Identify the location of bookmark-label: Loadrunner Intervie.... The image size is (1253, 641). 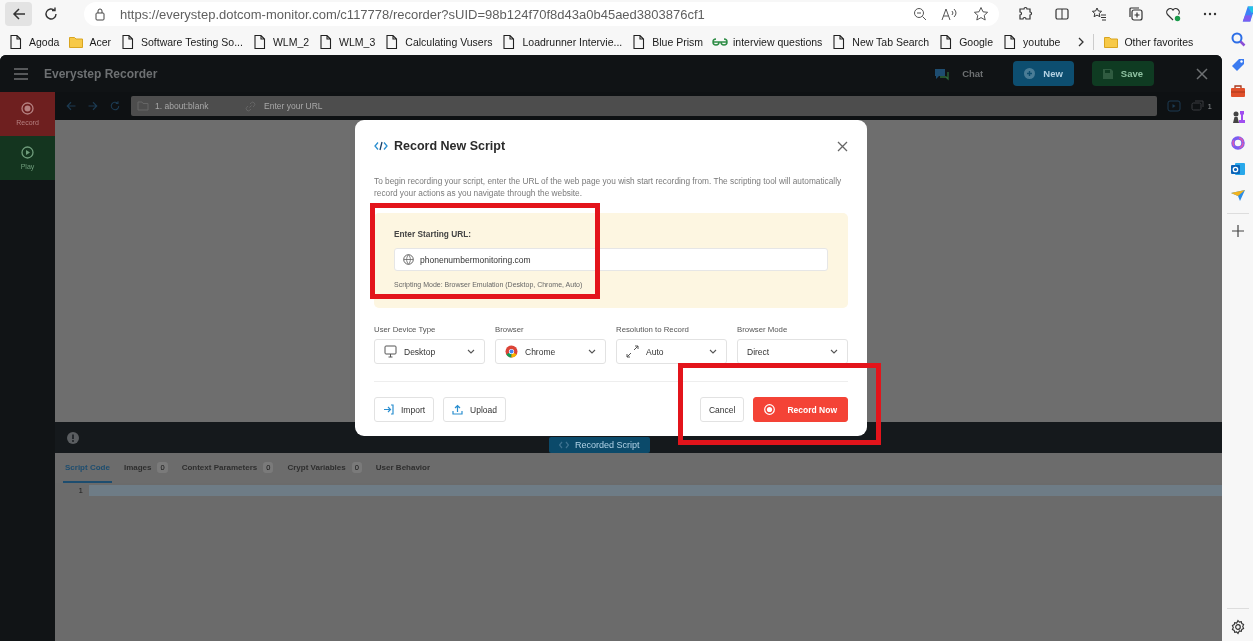
(572, 41).